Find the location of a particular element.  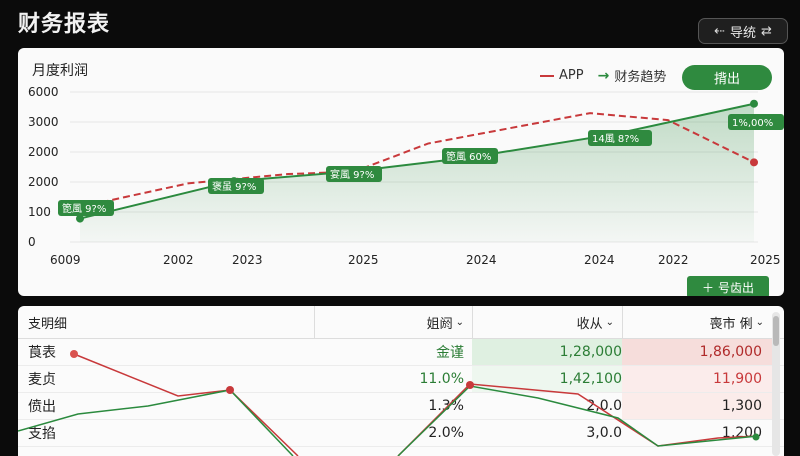

x-tick-label: 2002 is located at coordinates (178, 260).